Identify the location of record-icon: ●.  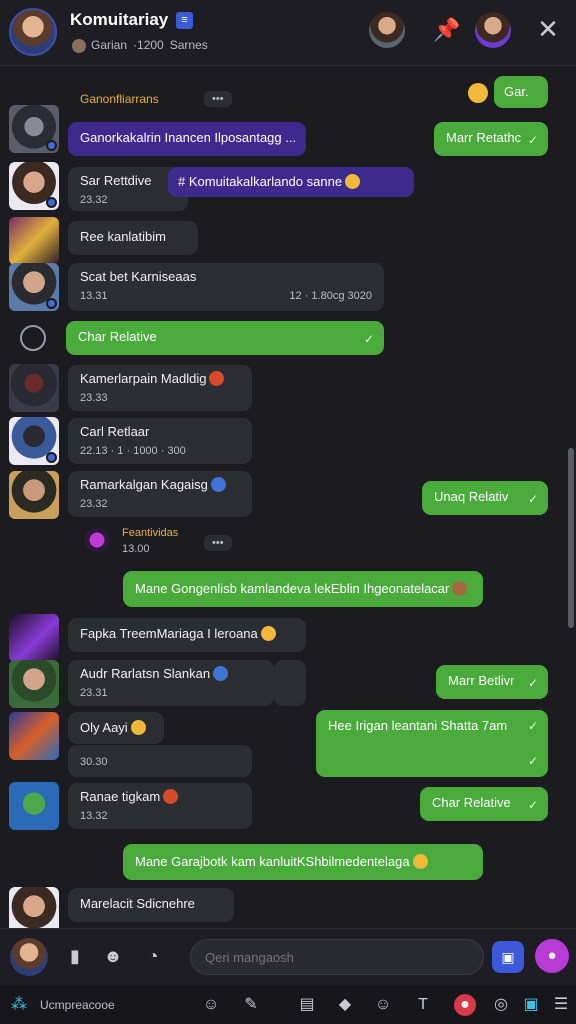
(465, 1005).